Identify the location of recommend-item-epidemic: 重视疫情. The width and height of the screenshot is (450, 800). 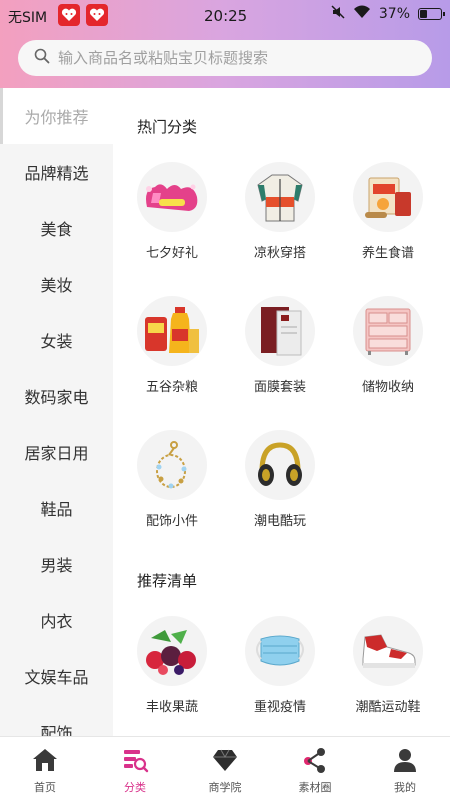
(280, 665).